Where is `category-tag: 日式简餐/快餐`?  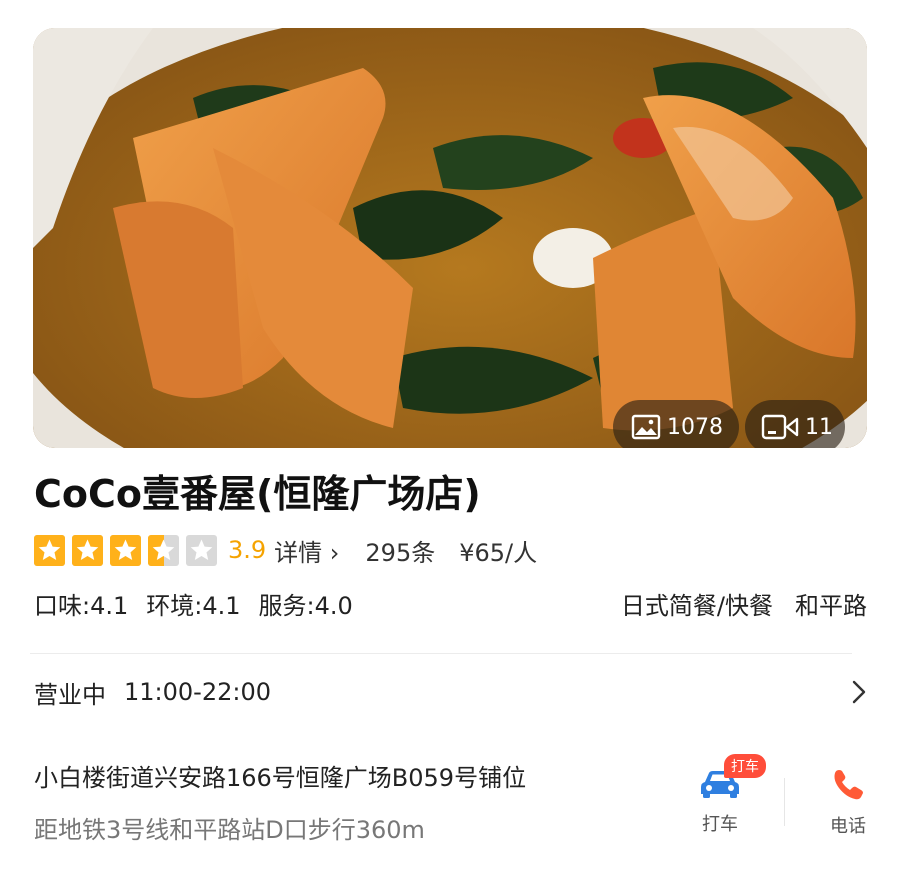 category-tag: 日式简餐/快餐 is located at coordinates (697, 603).